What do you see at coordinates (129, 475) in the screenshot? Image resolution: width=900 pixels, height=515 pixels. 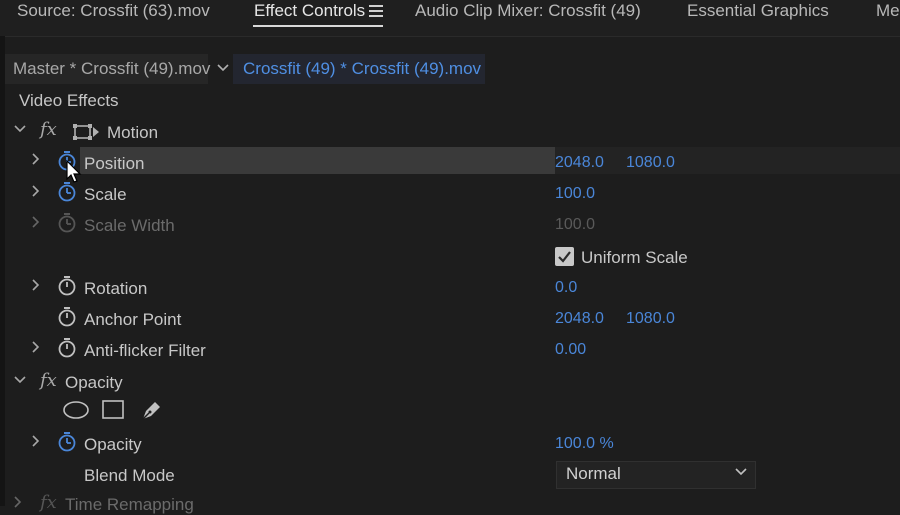 I see `blend-mode-label: Blend Mode` at bounding box center [129, 475].